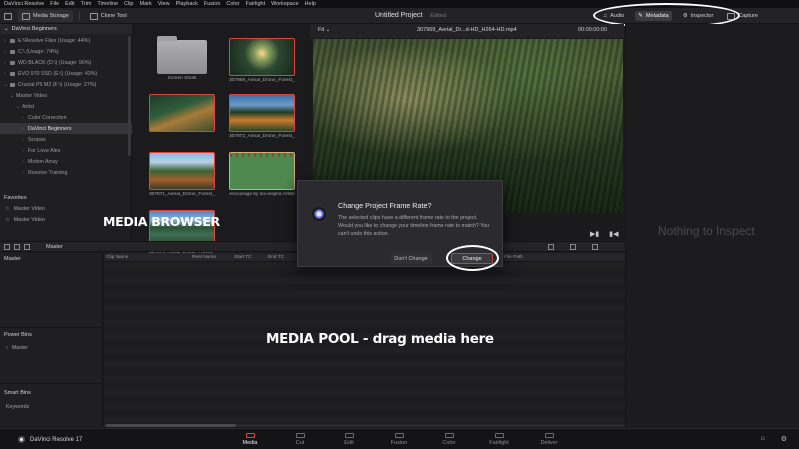  Describe the element at coordinates (182, 62) in the screenshot. I see `folder-thumbnail: Screen Shots` at that location.